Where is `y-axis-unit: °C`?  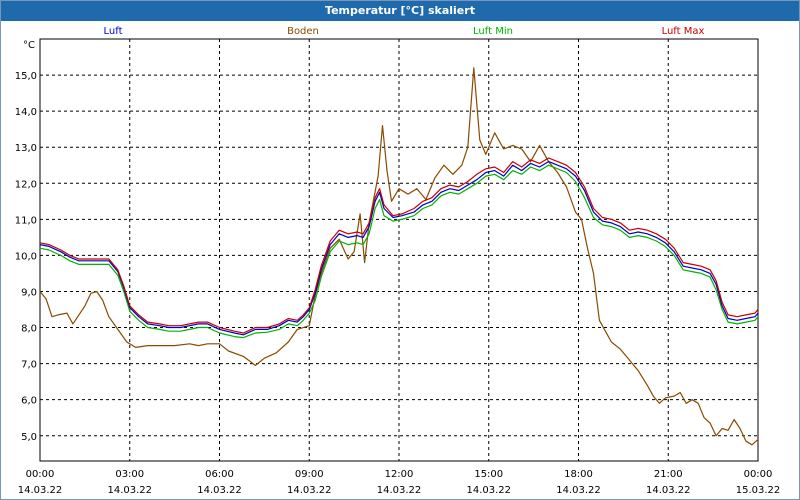 y-axis-unit: °C is located at coordinates (29, 45).